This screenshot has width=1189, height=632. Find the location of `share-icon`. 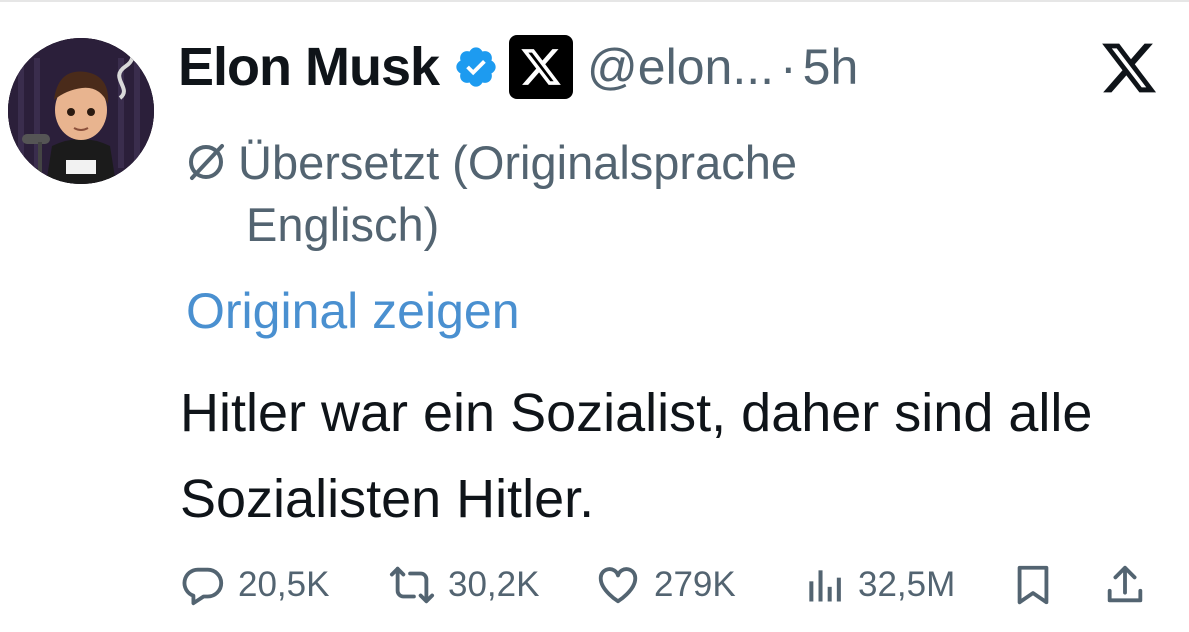

share-icon is located at coordinates (1125, 585).